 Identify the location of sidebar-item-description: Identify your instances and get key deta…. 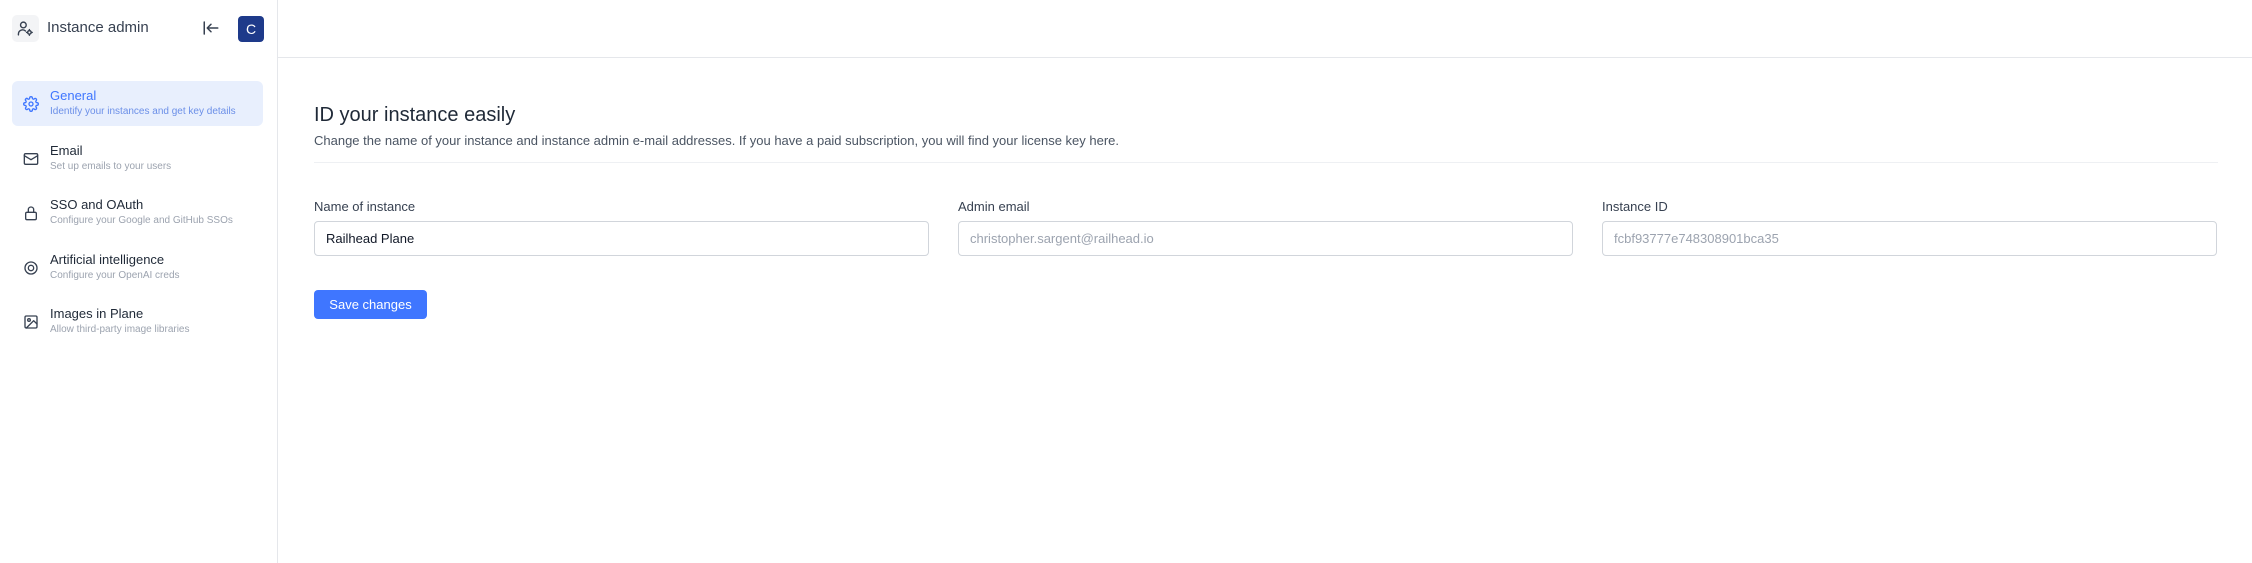
(143, 111).